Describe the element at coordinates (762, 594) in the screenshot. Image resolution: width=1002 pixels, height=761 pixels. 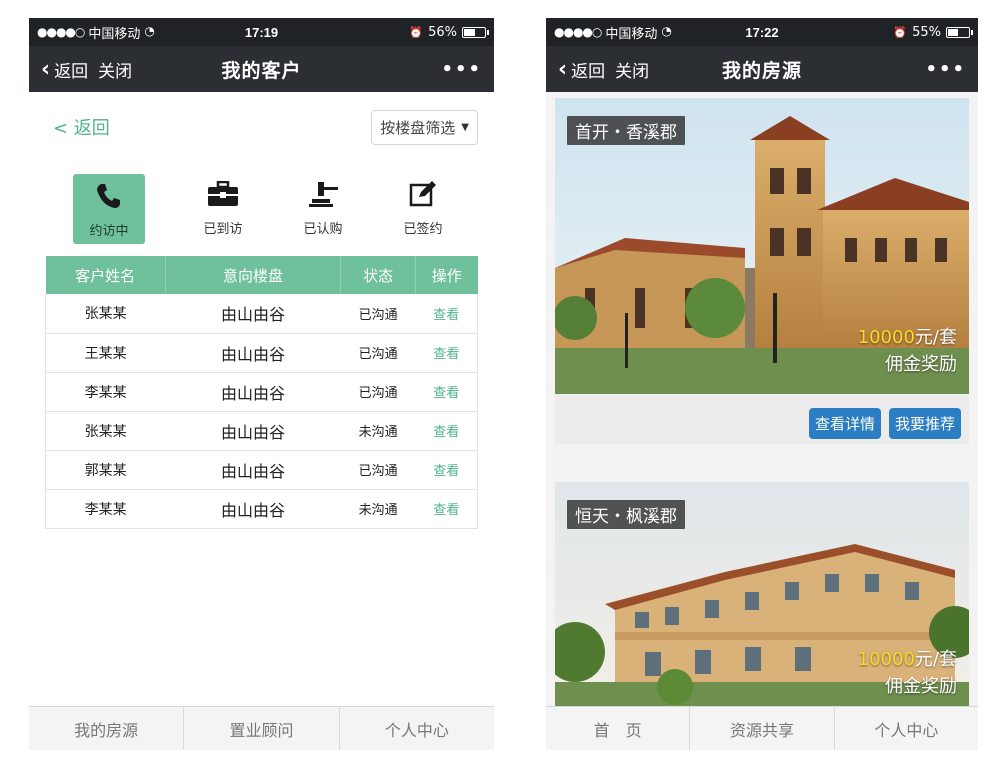
I see `listing-card: 恒天・枫溪郡 10000元/套 佣金奖励` at that location.